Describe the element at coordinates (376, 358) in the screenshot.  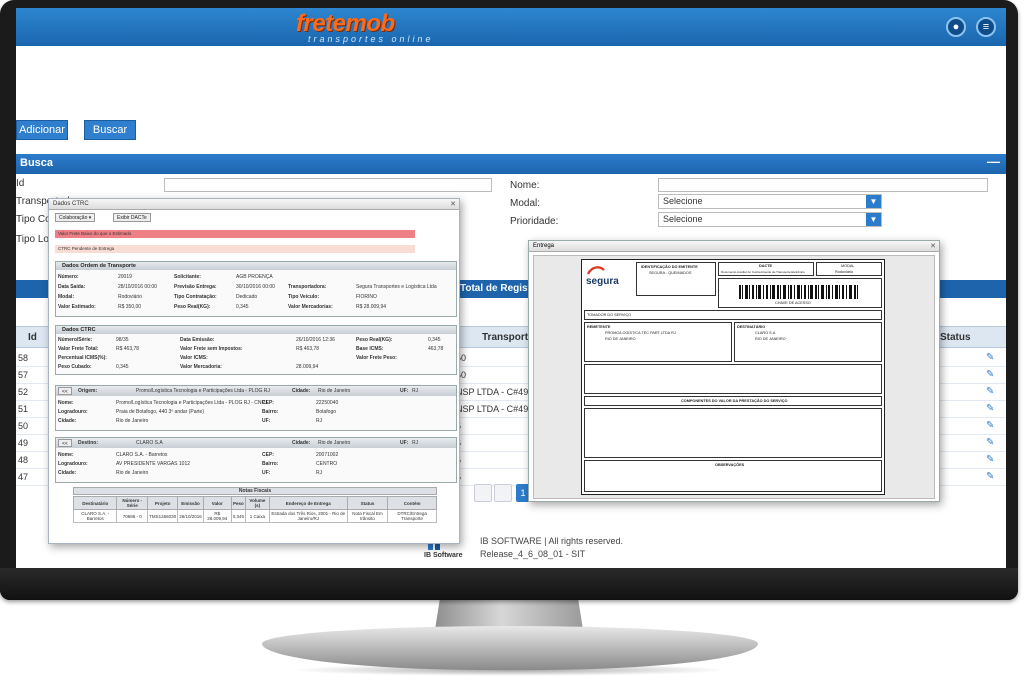
I see `valor-frete-peso-label: Valor Frete Peso:` at that location.